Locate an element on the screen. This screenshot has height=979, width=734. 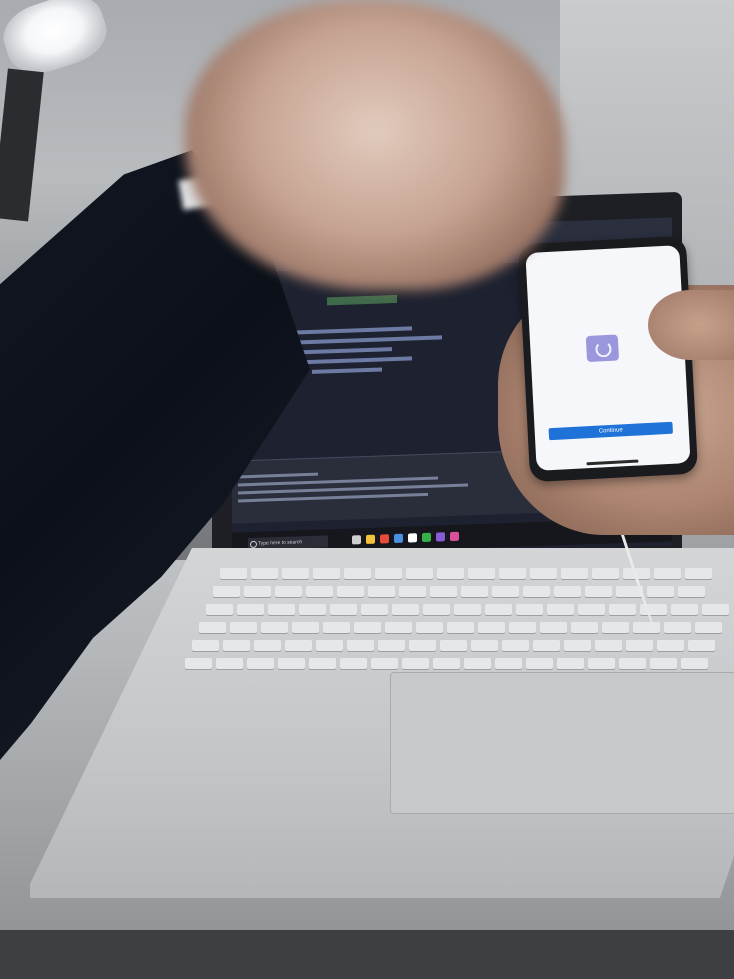
ide-highlight is located at coordinates (362, 300).